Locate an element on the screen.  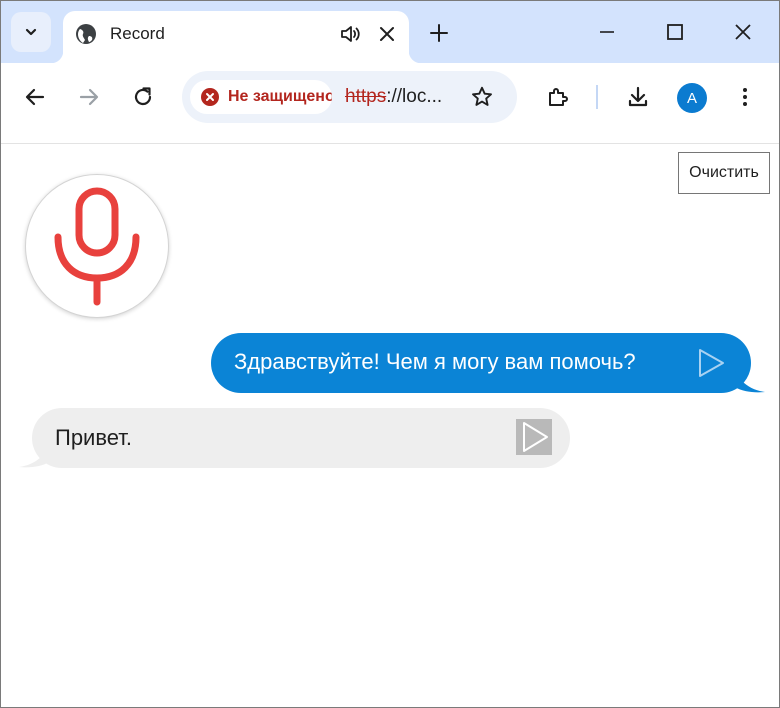
message-text: Привет. is located at coordinates (94, 437).